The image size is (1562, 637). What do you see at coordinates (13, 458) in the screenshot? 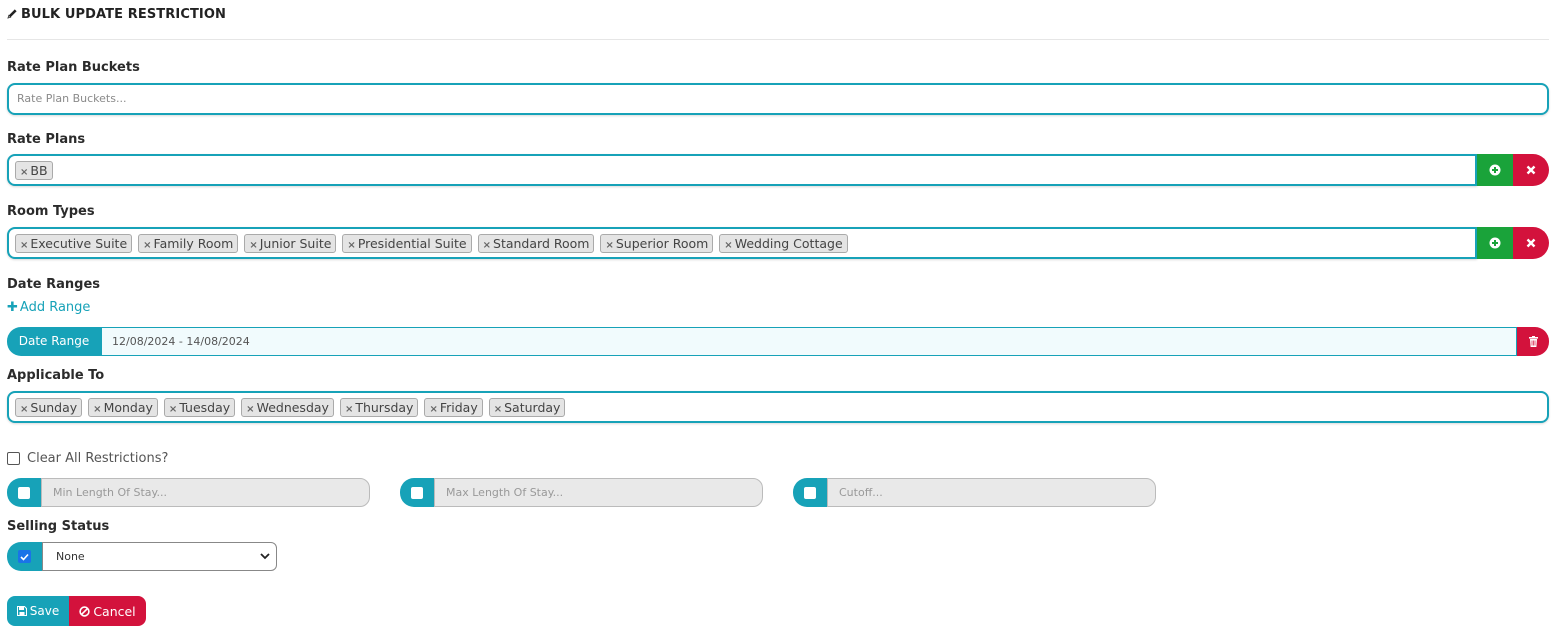
I see `clear-all-checkbox` at bounding box center [13, 458].